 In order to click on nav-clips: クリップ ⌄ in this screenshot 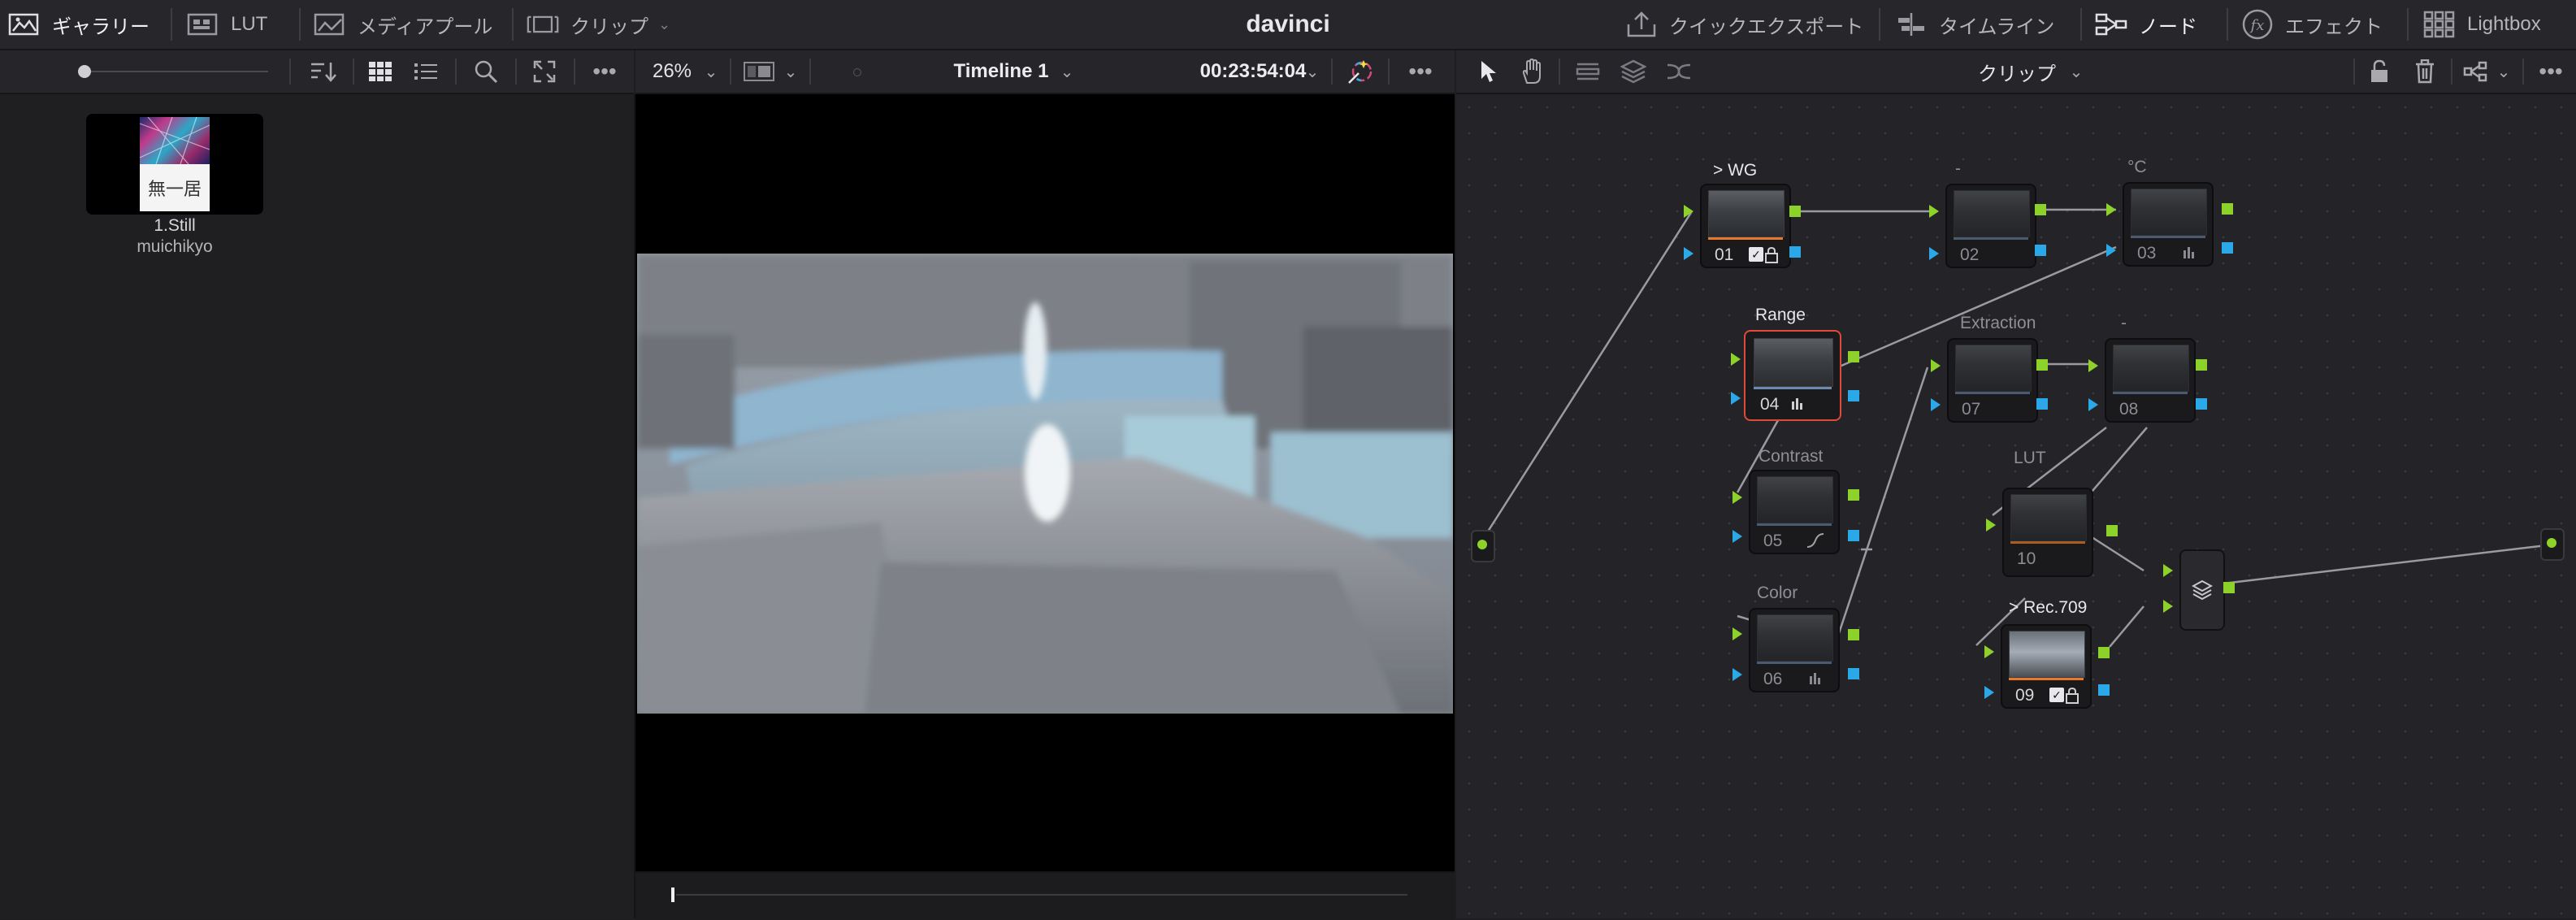, I will do `click(598, 24)`.